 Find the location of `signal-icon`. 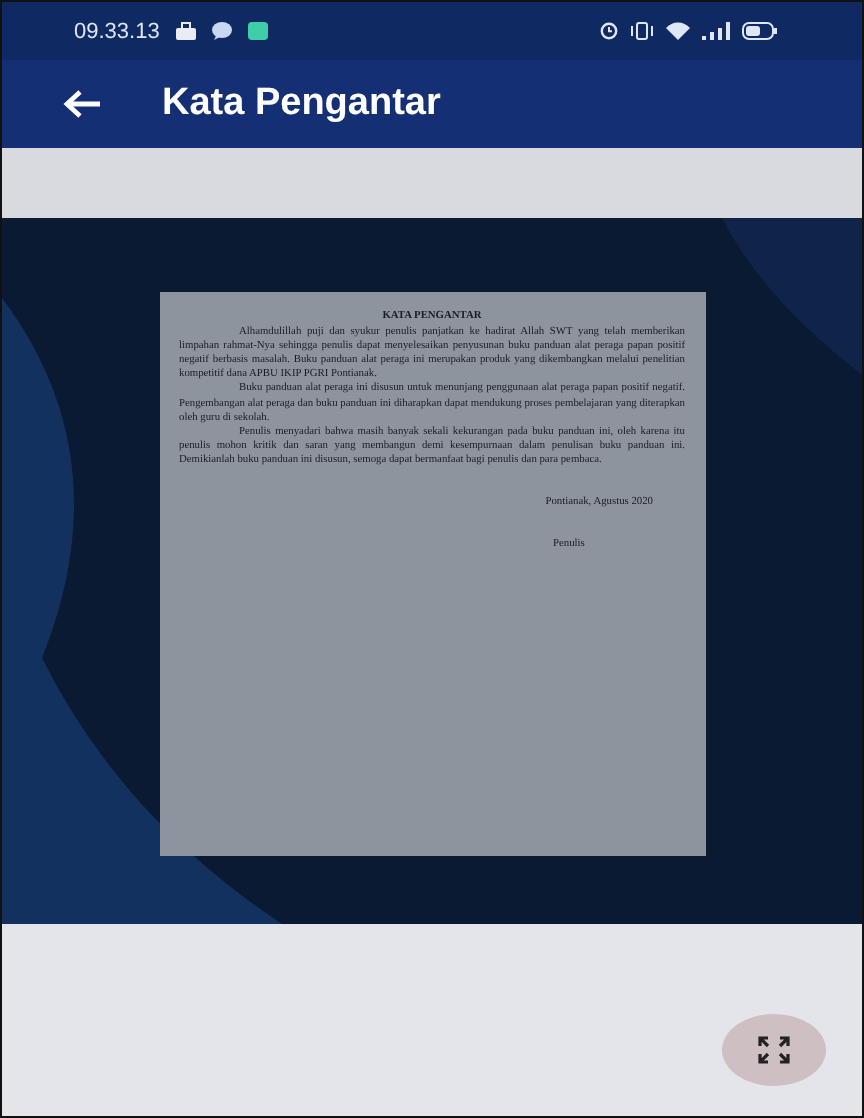

signal-icon is located at coordinates (716, 31).